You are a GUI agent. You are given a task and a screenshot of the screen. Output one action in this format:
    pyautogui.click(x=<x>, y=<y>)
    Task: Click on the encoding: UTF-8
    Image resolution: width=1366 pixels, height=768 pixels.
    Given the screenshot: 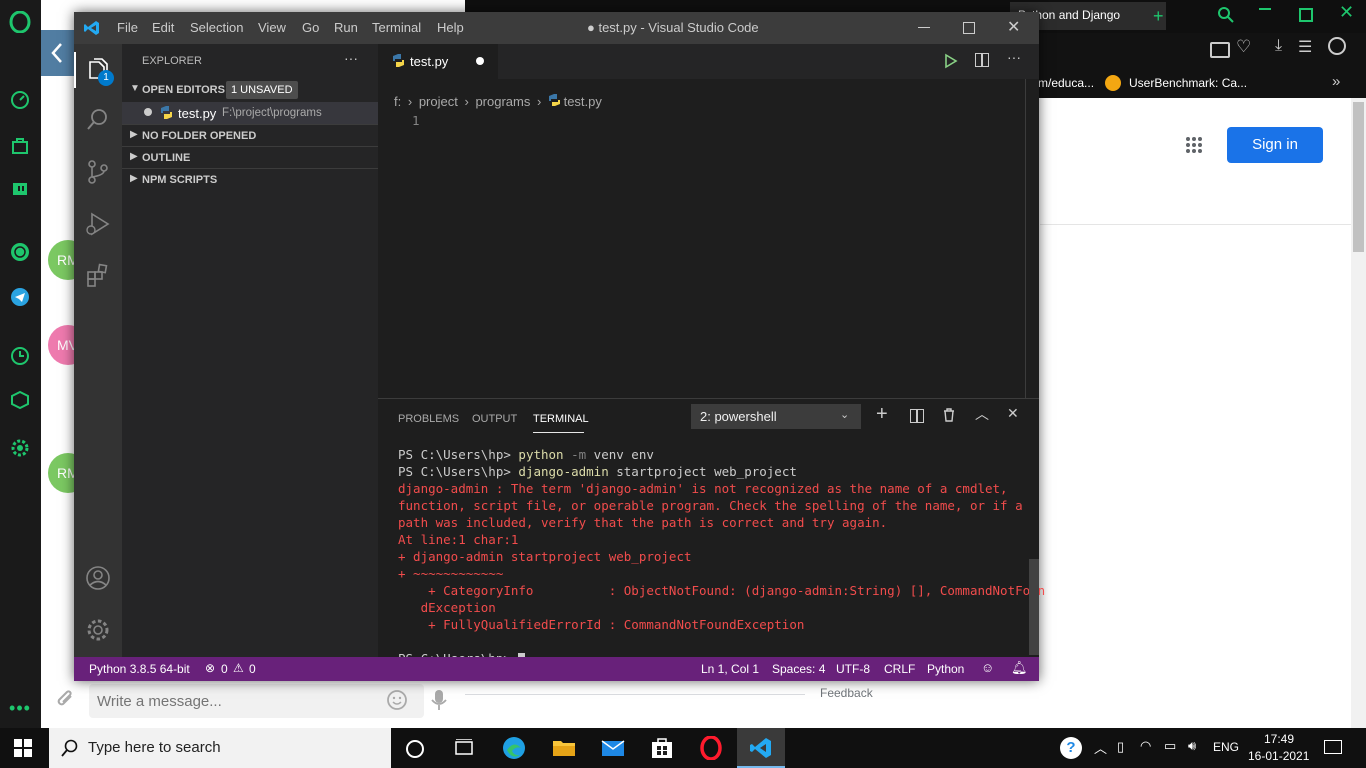 What is the action you would take?
    pyautogui.click(x=853, y=669)
    